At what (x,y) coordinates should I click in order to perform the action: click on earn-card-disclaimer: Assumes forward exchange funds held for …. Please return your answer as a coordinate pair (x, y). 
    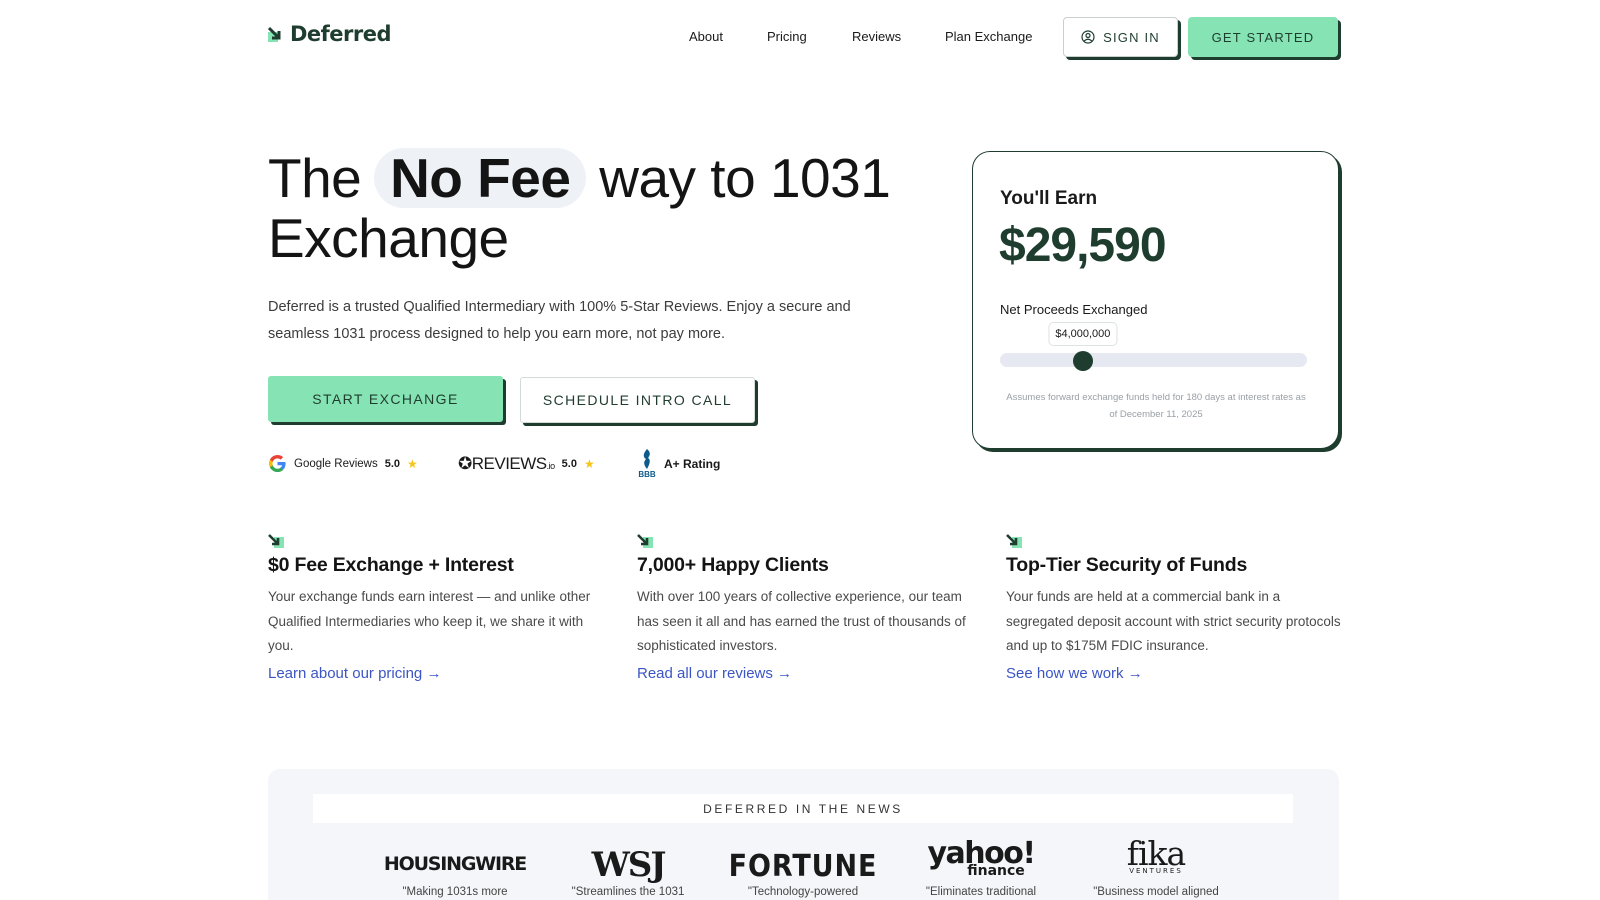
    Looking at the image, I should click on (1156, 406).